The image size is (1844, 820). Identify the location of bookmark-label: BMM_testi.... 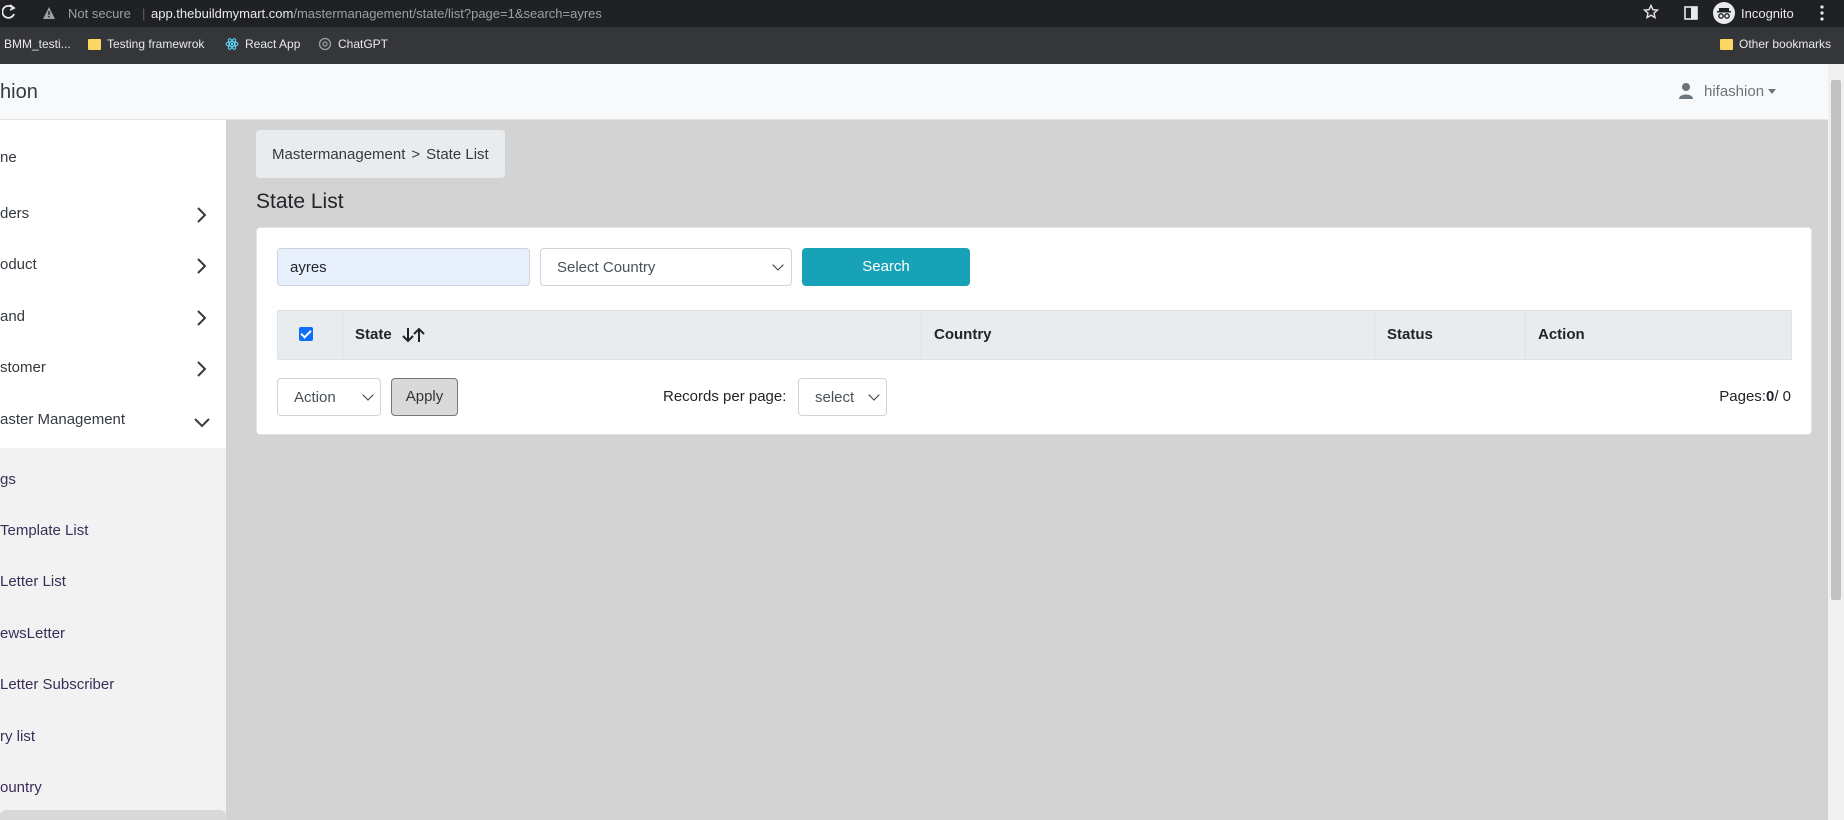
(37, 44).